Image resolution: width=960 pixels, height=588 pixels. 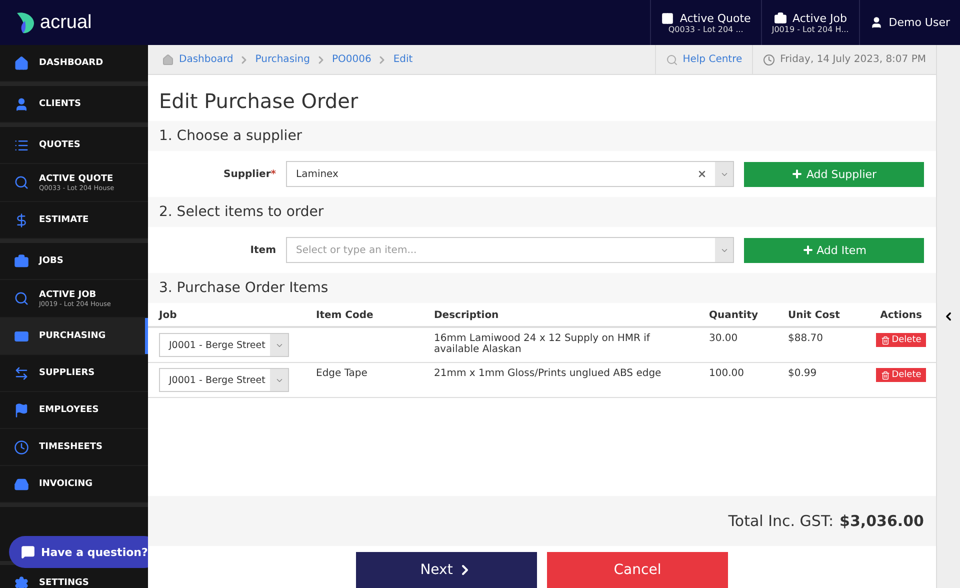 I want to click on column-header: Unit Cost, so click(x=820, y=315).